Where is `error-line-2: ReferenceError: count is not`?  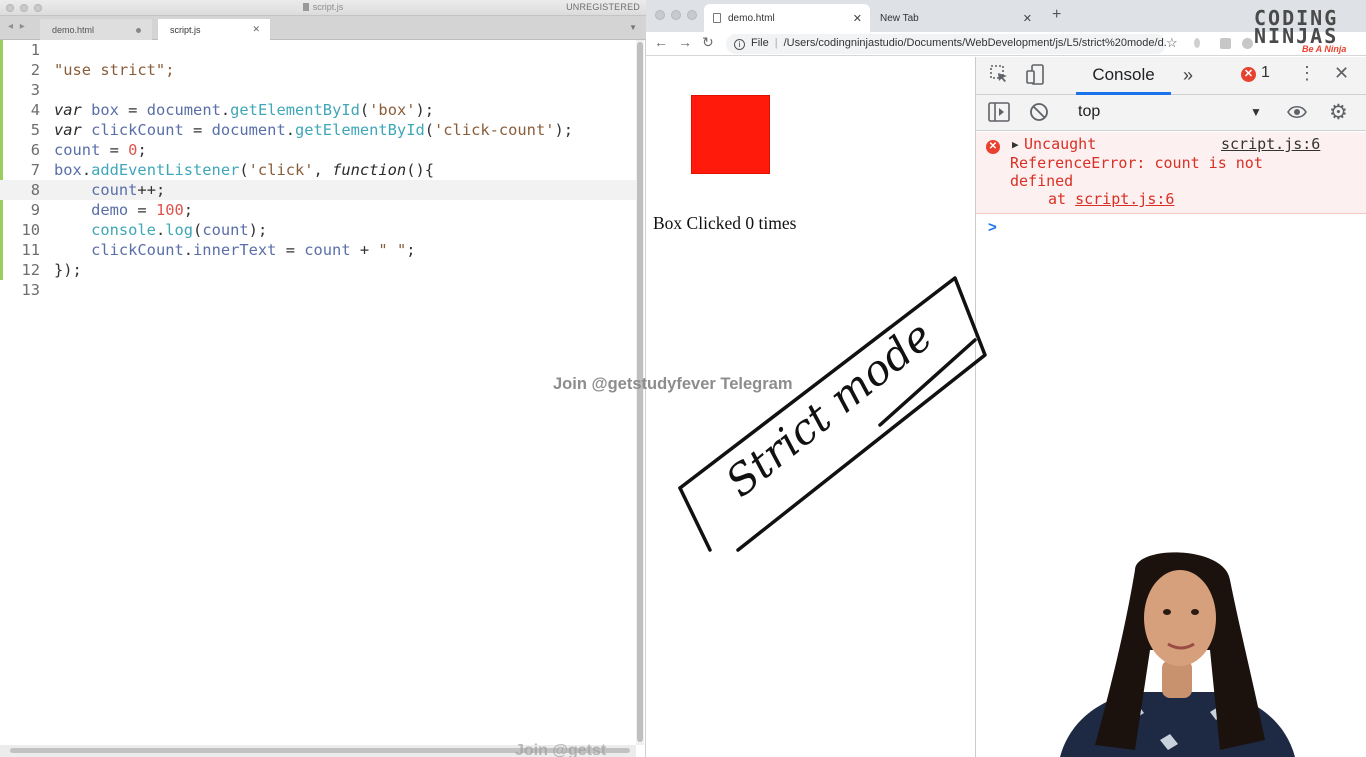
error-line-2: ReferenceError: count is not is located at coordinates (1136, 163).